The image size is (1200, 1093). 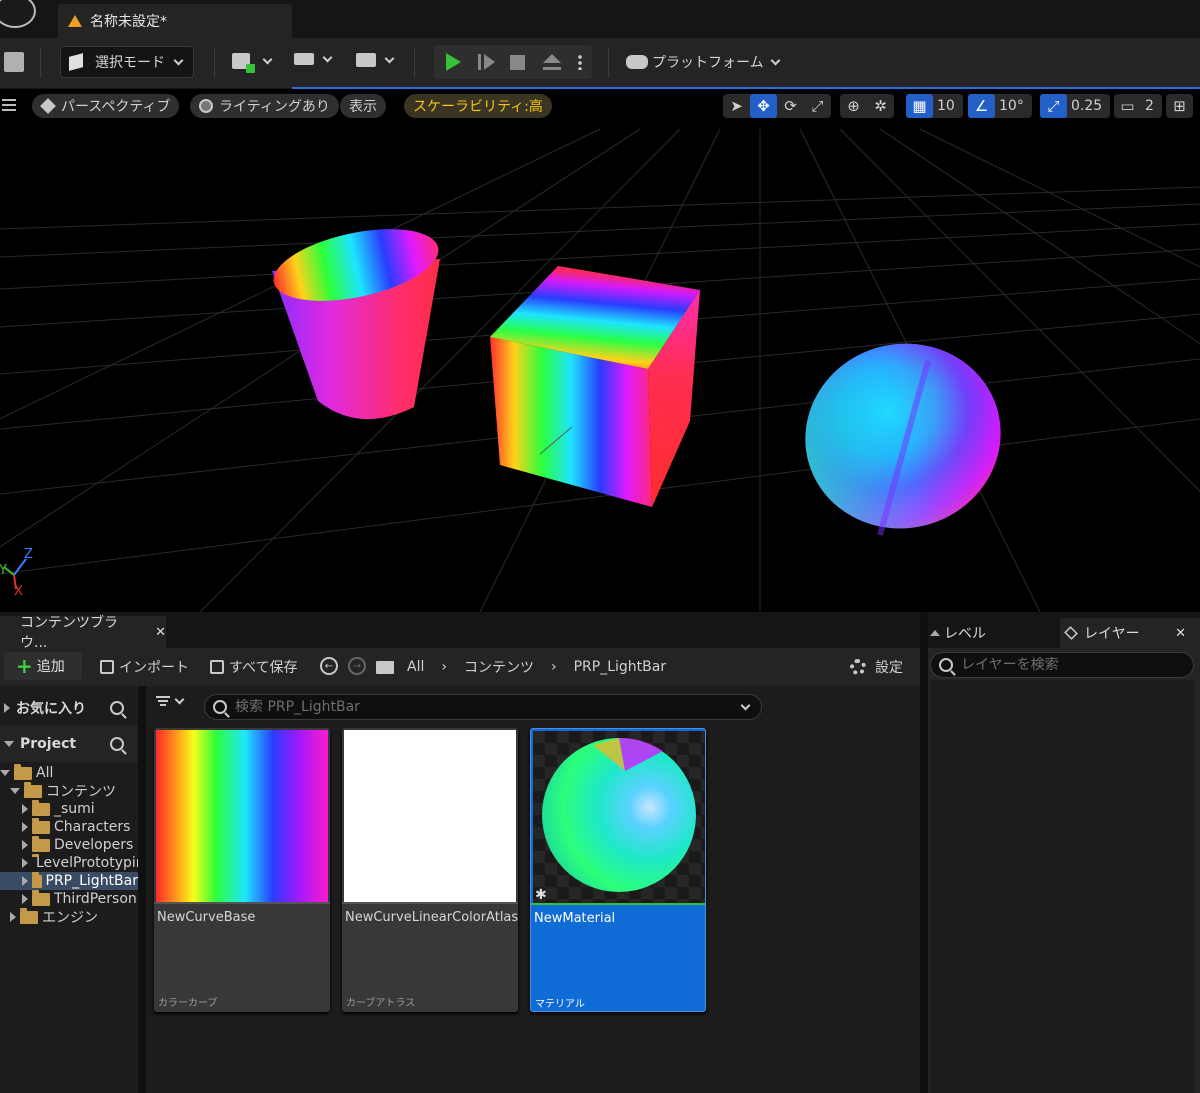 What do you see at coordinates (264, 106) in the screenshot?
I see `lighting-button: ライティングあり` at bounding box center [264, 106].